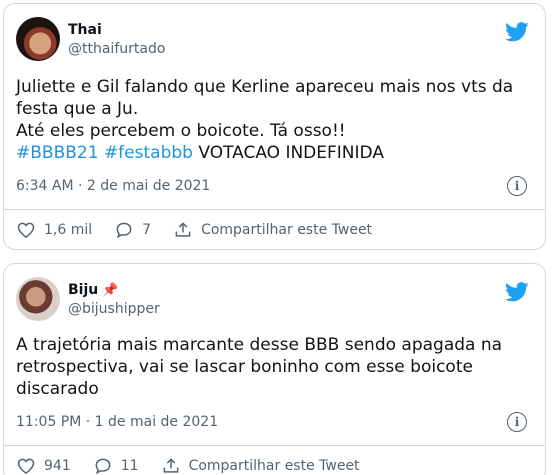 The width and height of the screenshot is (556, 475). What do you see at coordinates (129, 466) in the screenshot?
I see `reply-count: 11` at bounding box center [129, 466].